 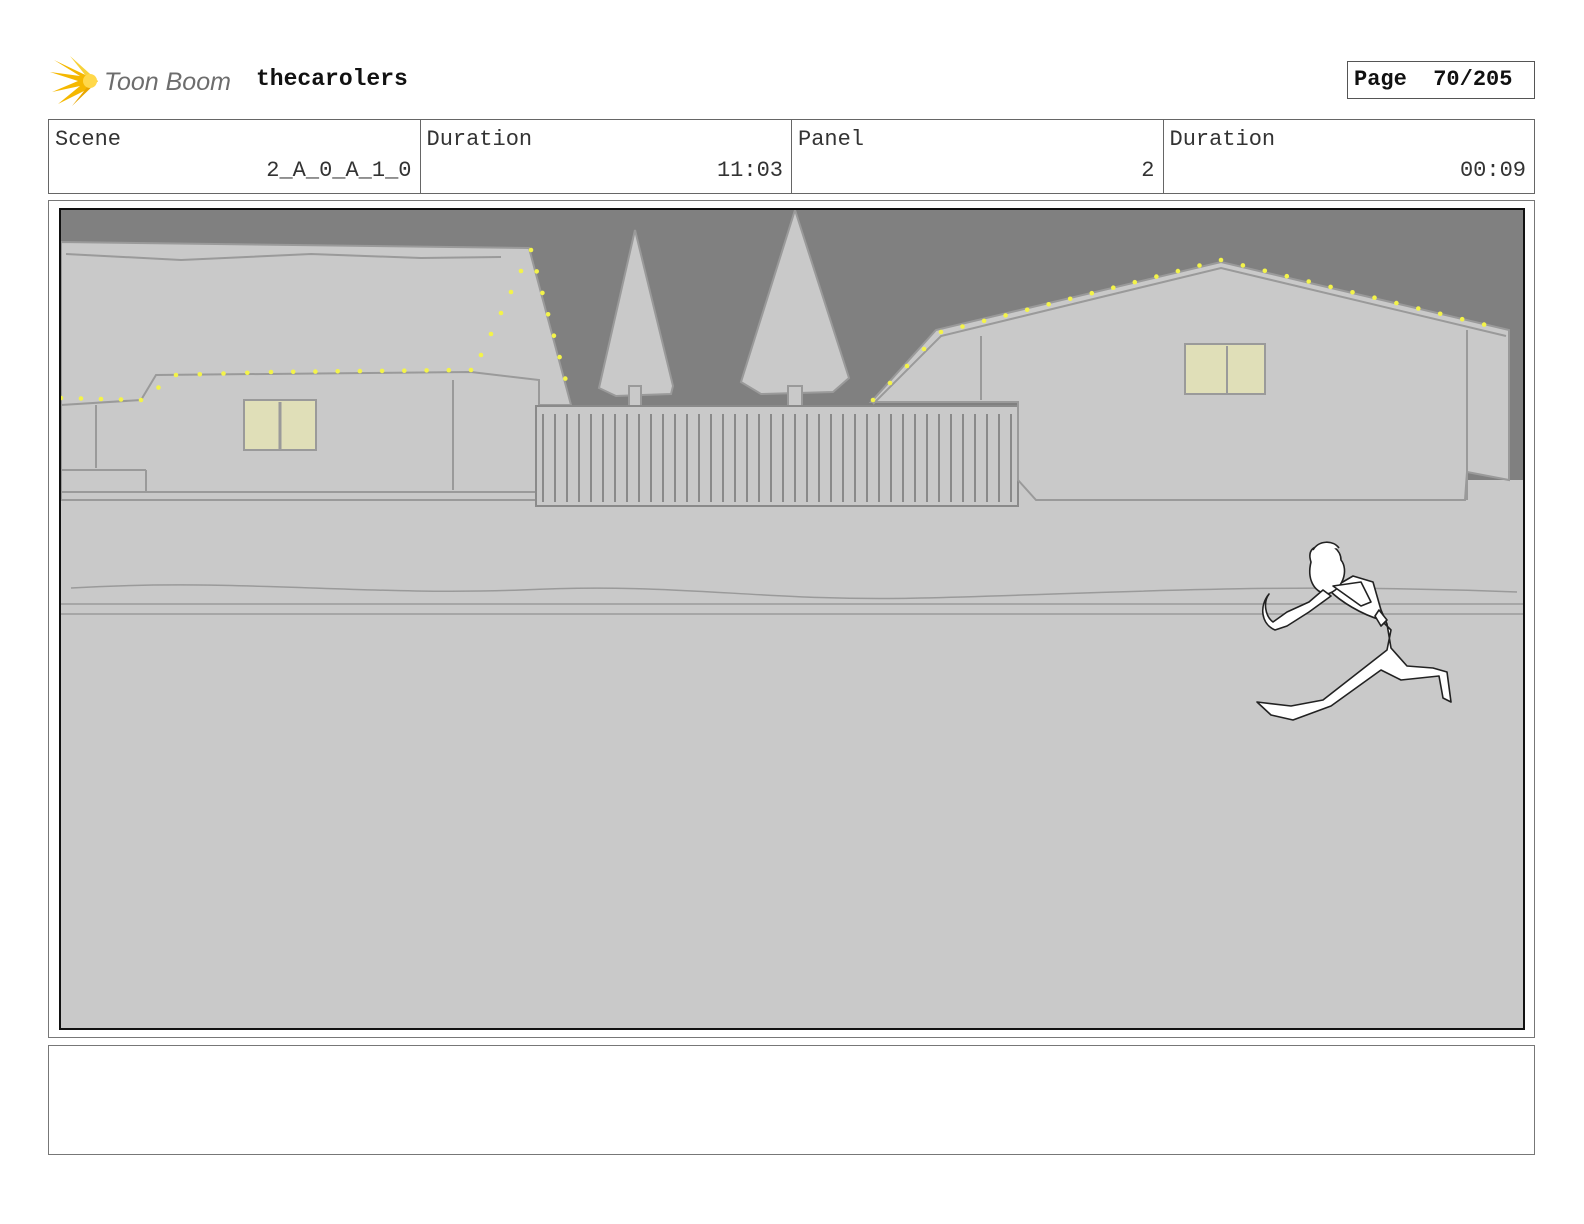 I want to click on page-indicator: Page 70/205, so click(x=1441, y=80).